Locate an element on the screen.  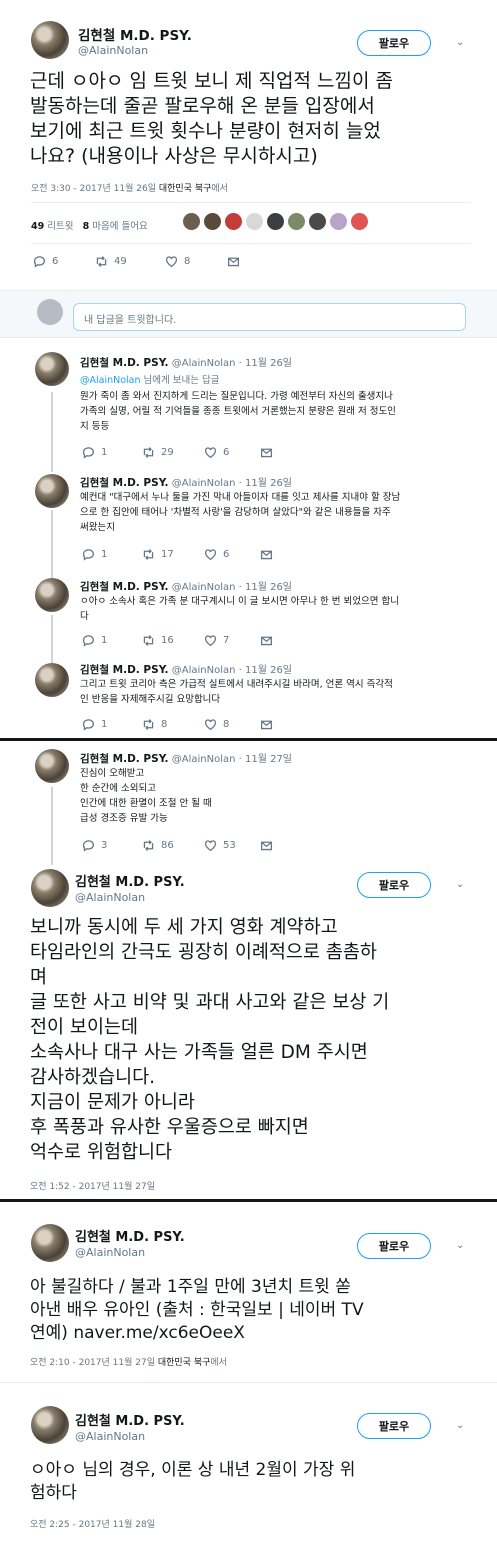
retweet-label: 리트윗 is located at coordinates (60, 226).